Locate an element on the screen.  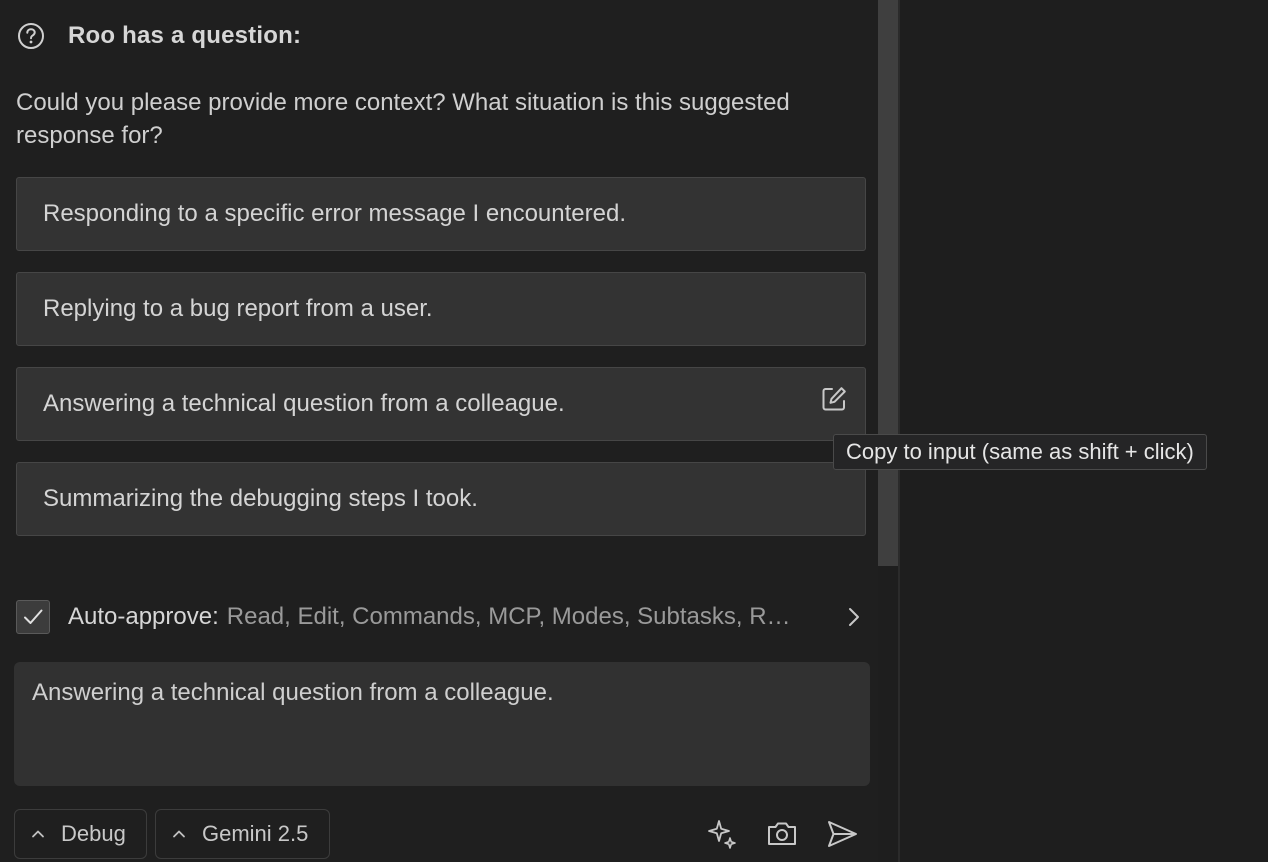
model-label: Gemini 2.5 is located at coordinates (255, 833).